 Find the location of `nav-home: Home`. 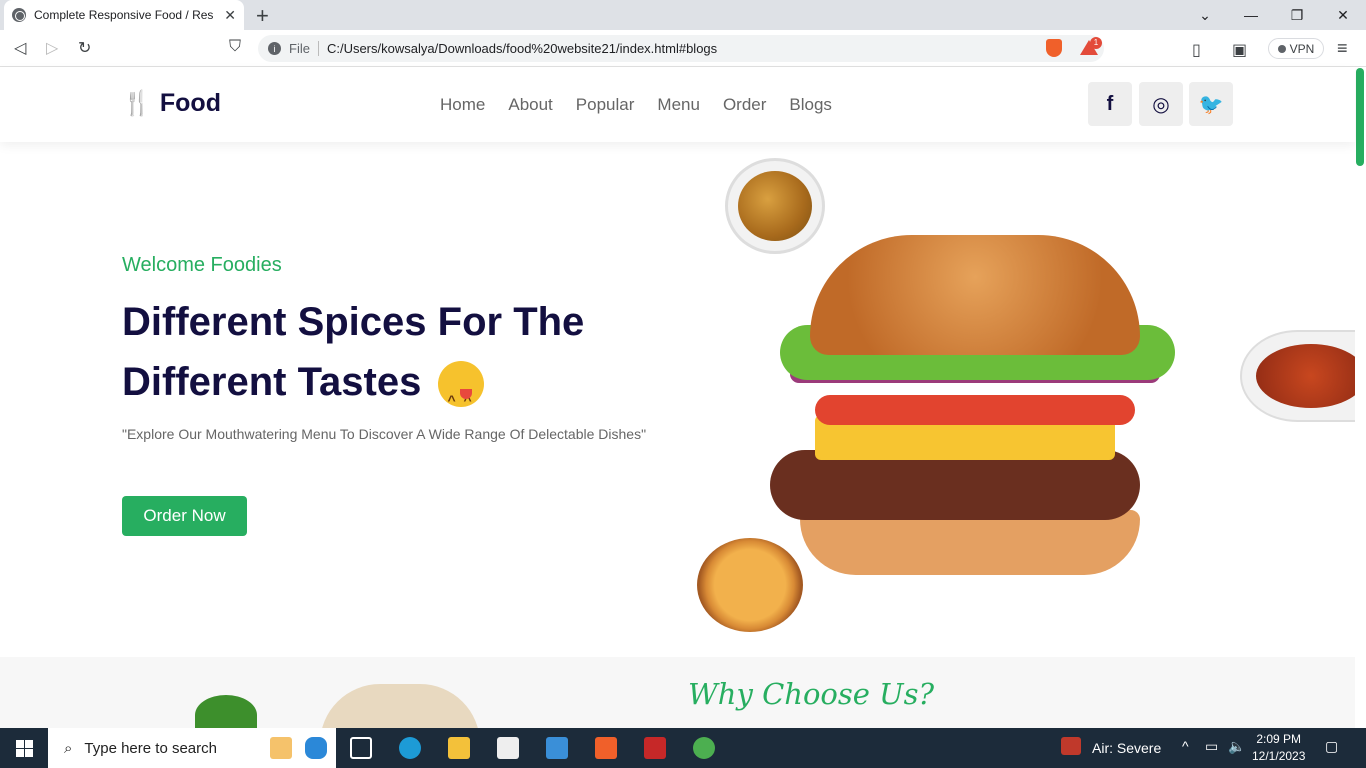

nav-home: Home is located at coordinates (462, 105).